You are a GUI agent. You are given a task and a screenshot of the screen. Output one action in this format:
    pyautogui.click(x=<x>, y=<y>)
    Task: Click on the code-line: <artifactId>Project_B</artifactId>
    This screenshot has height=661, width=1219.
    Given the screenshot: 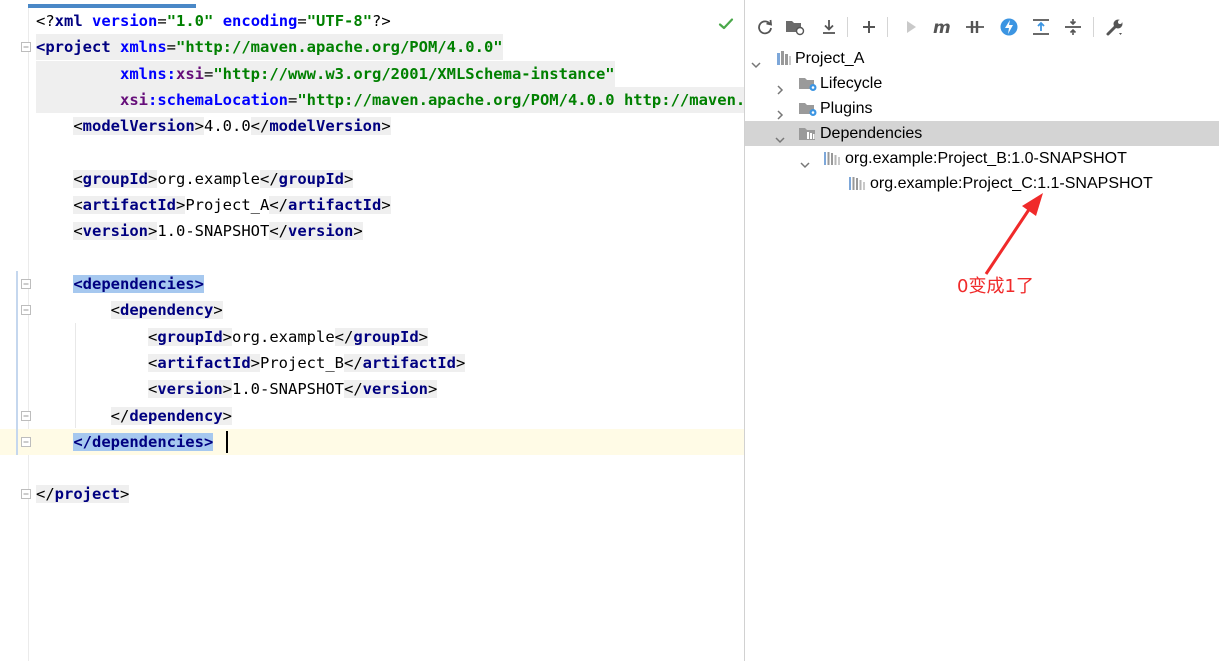 What is the action you would take?
    pyautogui.click(x=372, y=363)
    